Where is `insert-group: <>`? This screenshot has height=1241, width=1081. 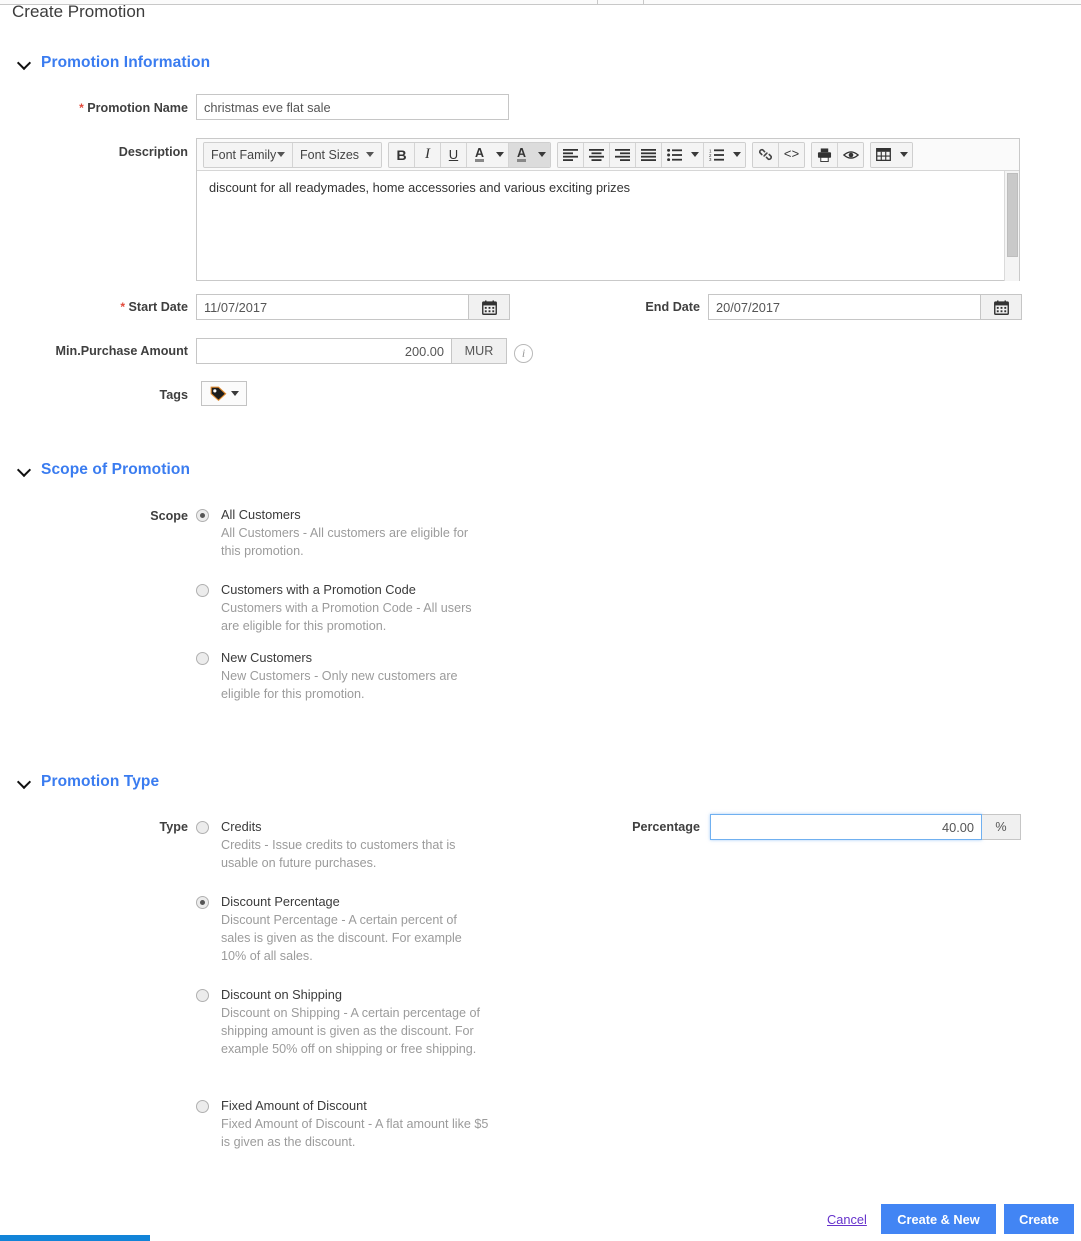 insert-group: <> is located at coordinates (778, 154).